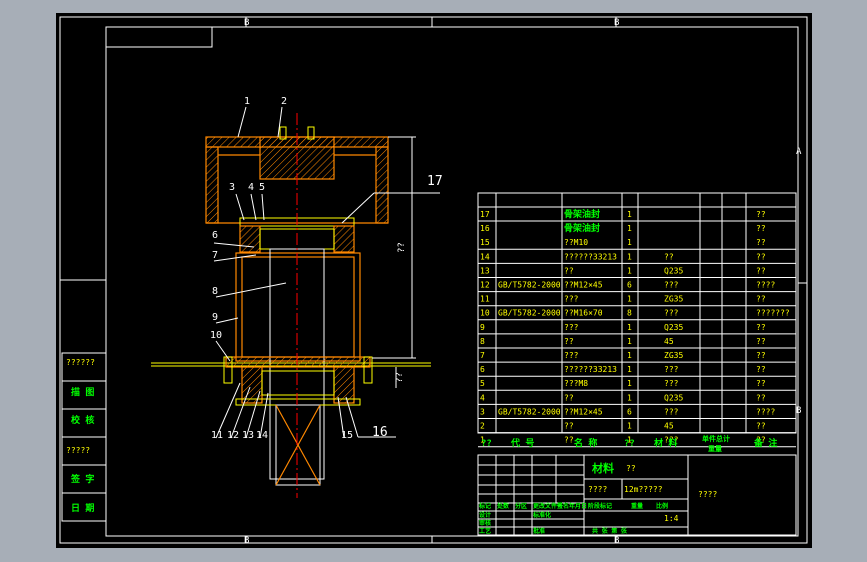 This screenshot has height=562, width=867. Describe the element at coordinates (482, 383) in the screenshot. I see `parts-cell-no: 5` at that location.